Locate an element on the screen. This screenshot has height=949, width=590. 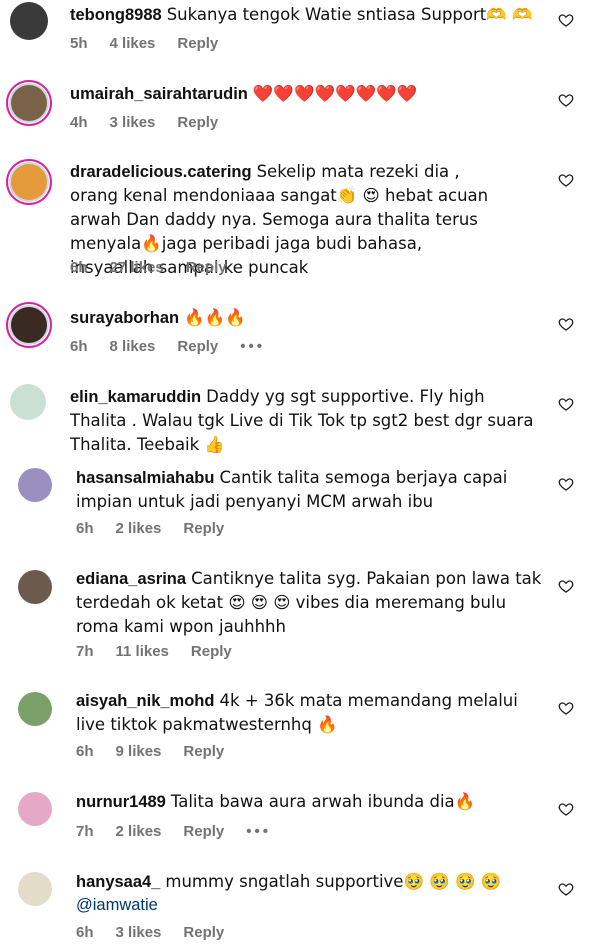
comment-text: umairah_sairahtarudin ❤️❤️❤️❤️❤️❤️❤️❤️ is located at coordinates (305, 94).